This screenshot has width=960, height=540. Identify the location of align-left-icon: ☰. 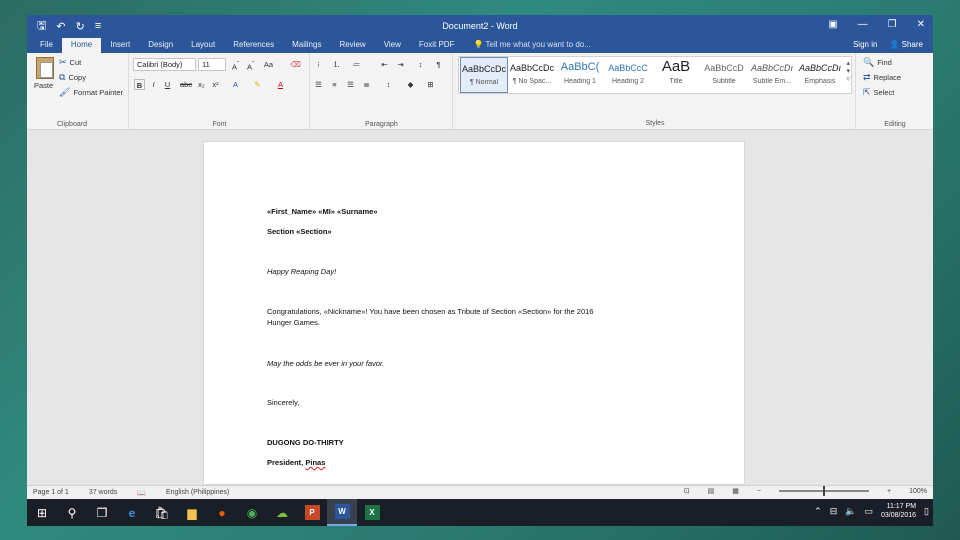
(318, 84).